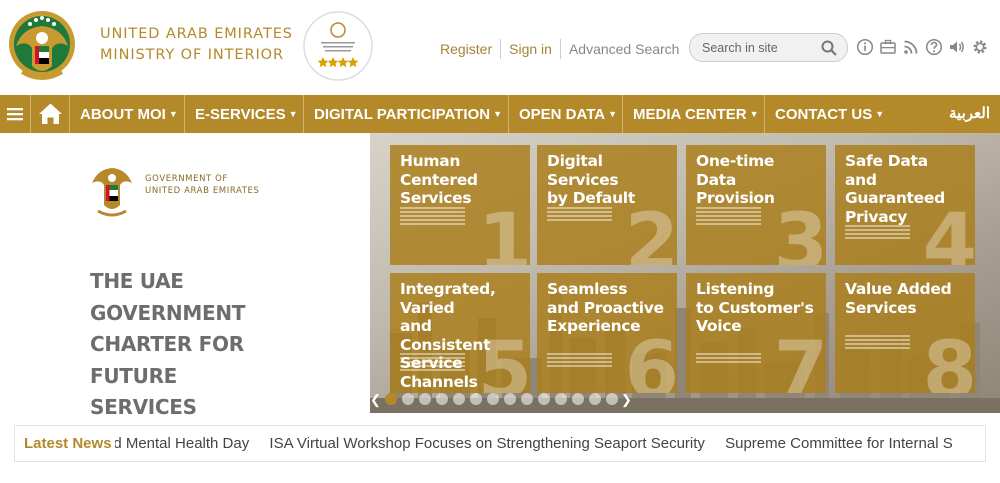 Image resolution: width=1000 pixels, height=483 pixels. Describe the element at coordinates (830, 114) in the screenshot. I see `nav-contact-us: CONTACT US ▼` at that location.